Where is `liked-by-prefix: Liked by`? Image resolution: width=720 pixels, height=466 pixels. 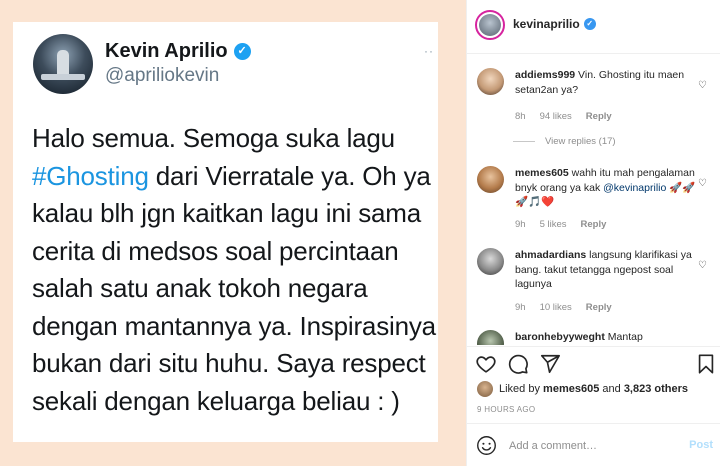 liked-by-prefix: Liked by is located at coordinates (519, 389).